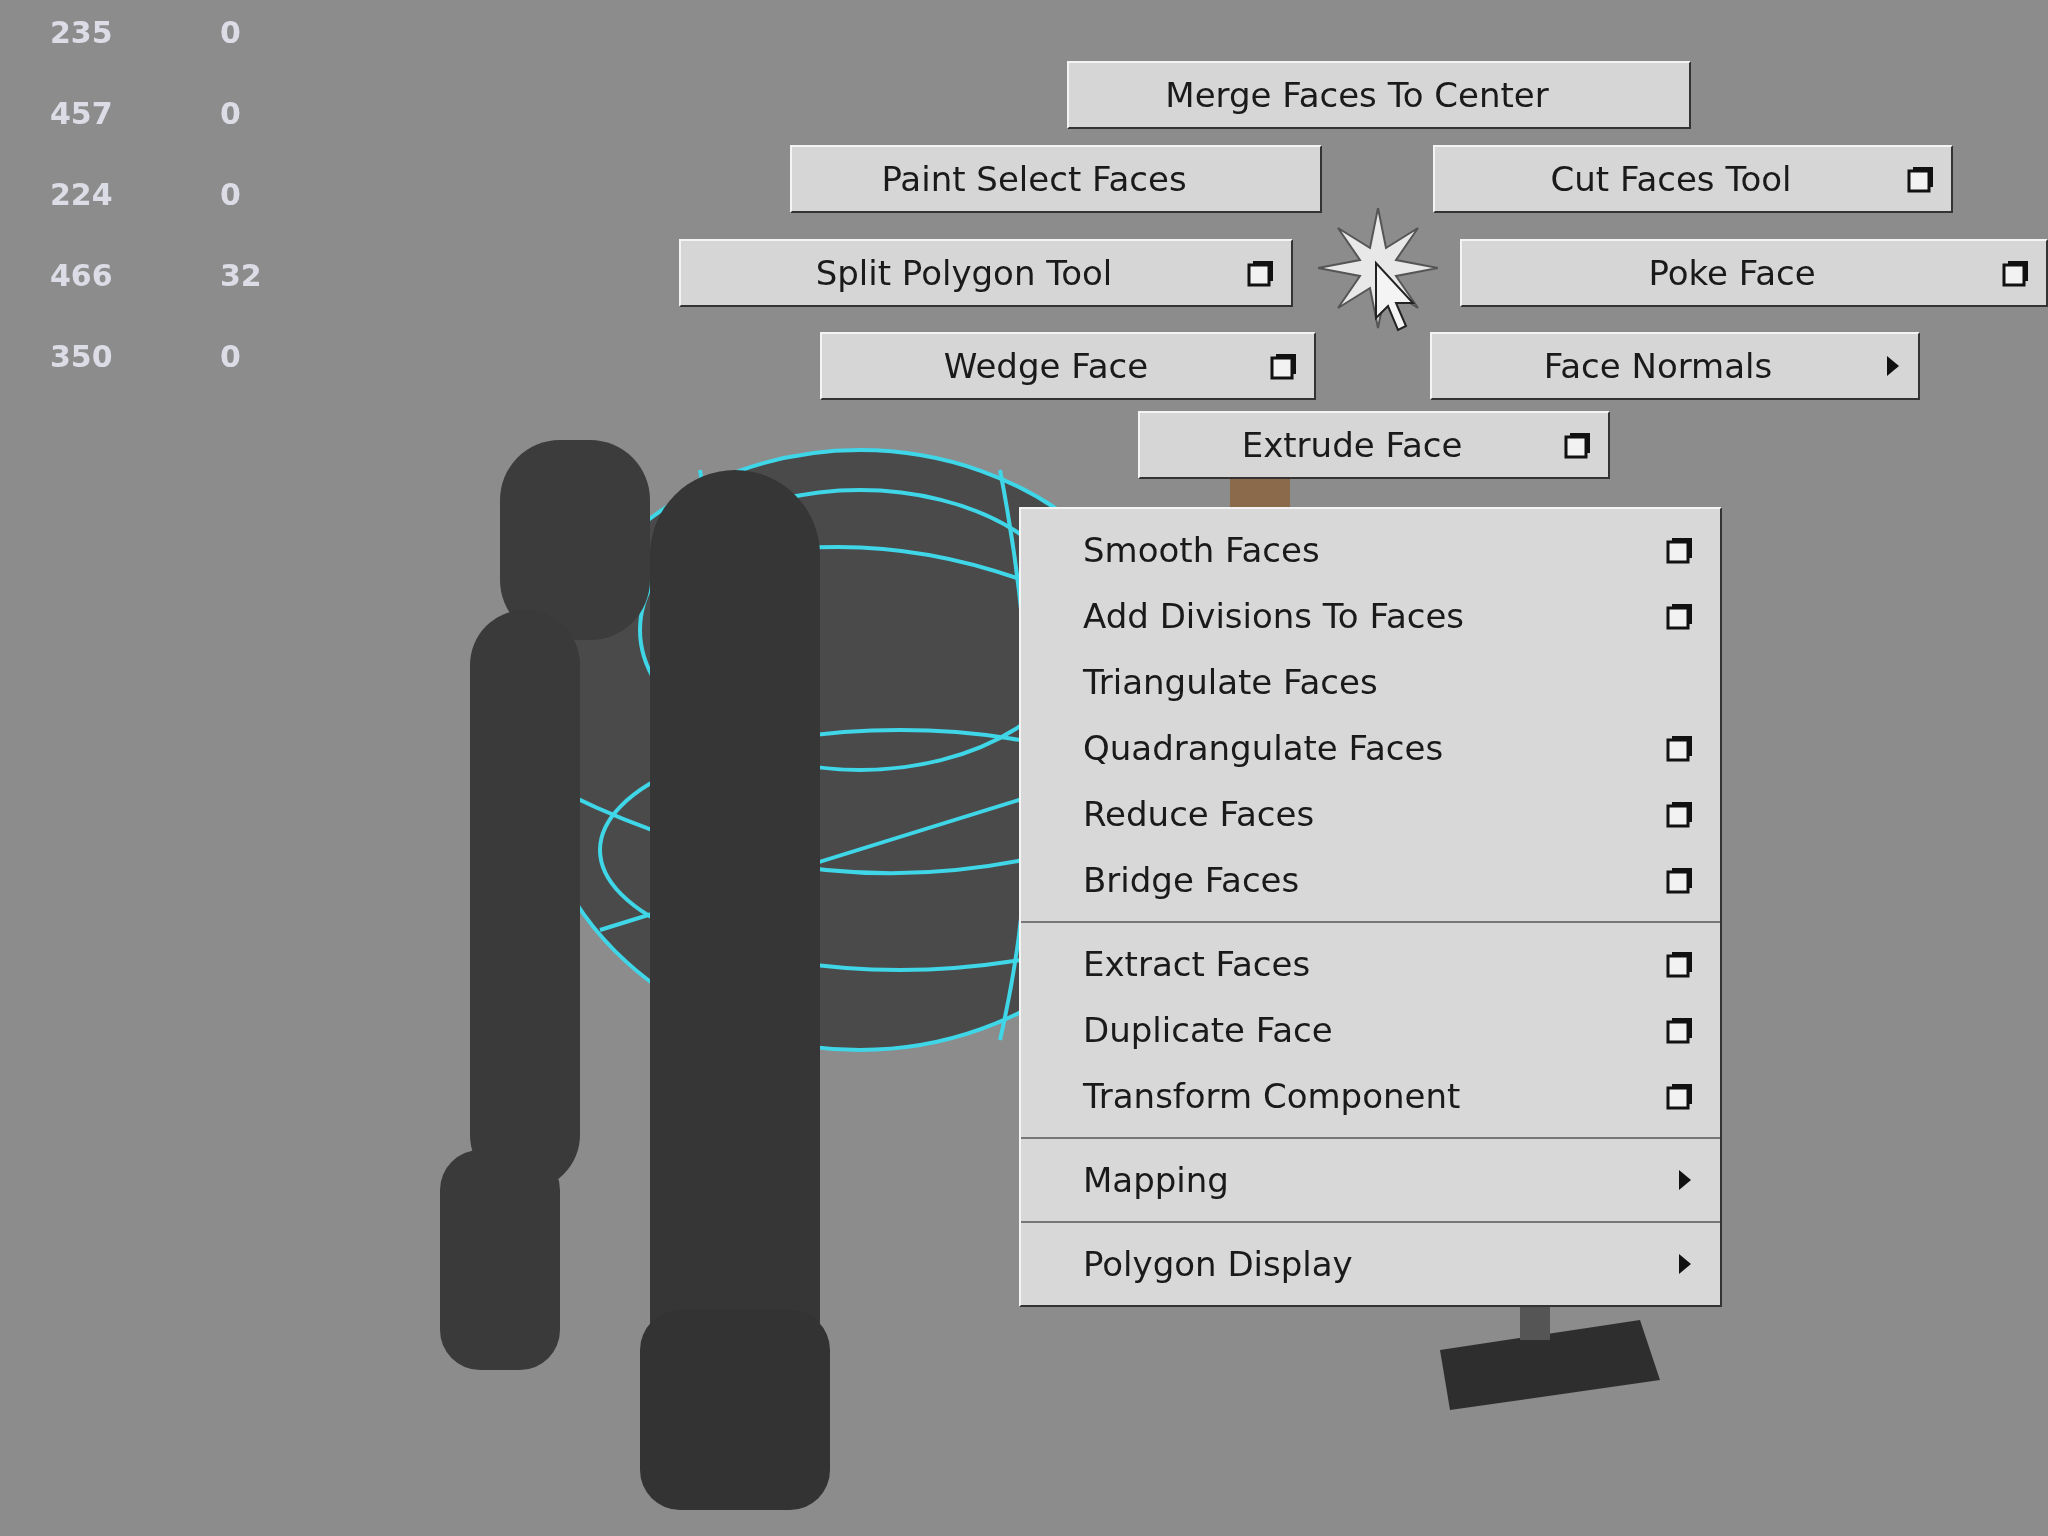 This screenshot has width=2048, height=1536. What do you see at coordinates (1370, 550) in the screenshot?
I see `menu-item: Smooth Faces` at bounding box center [1370, 550].